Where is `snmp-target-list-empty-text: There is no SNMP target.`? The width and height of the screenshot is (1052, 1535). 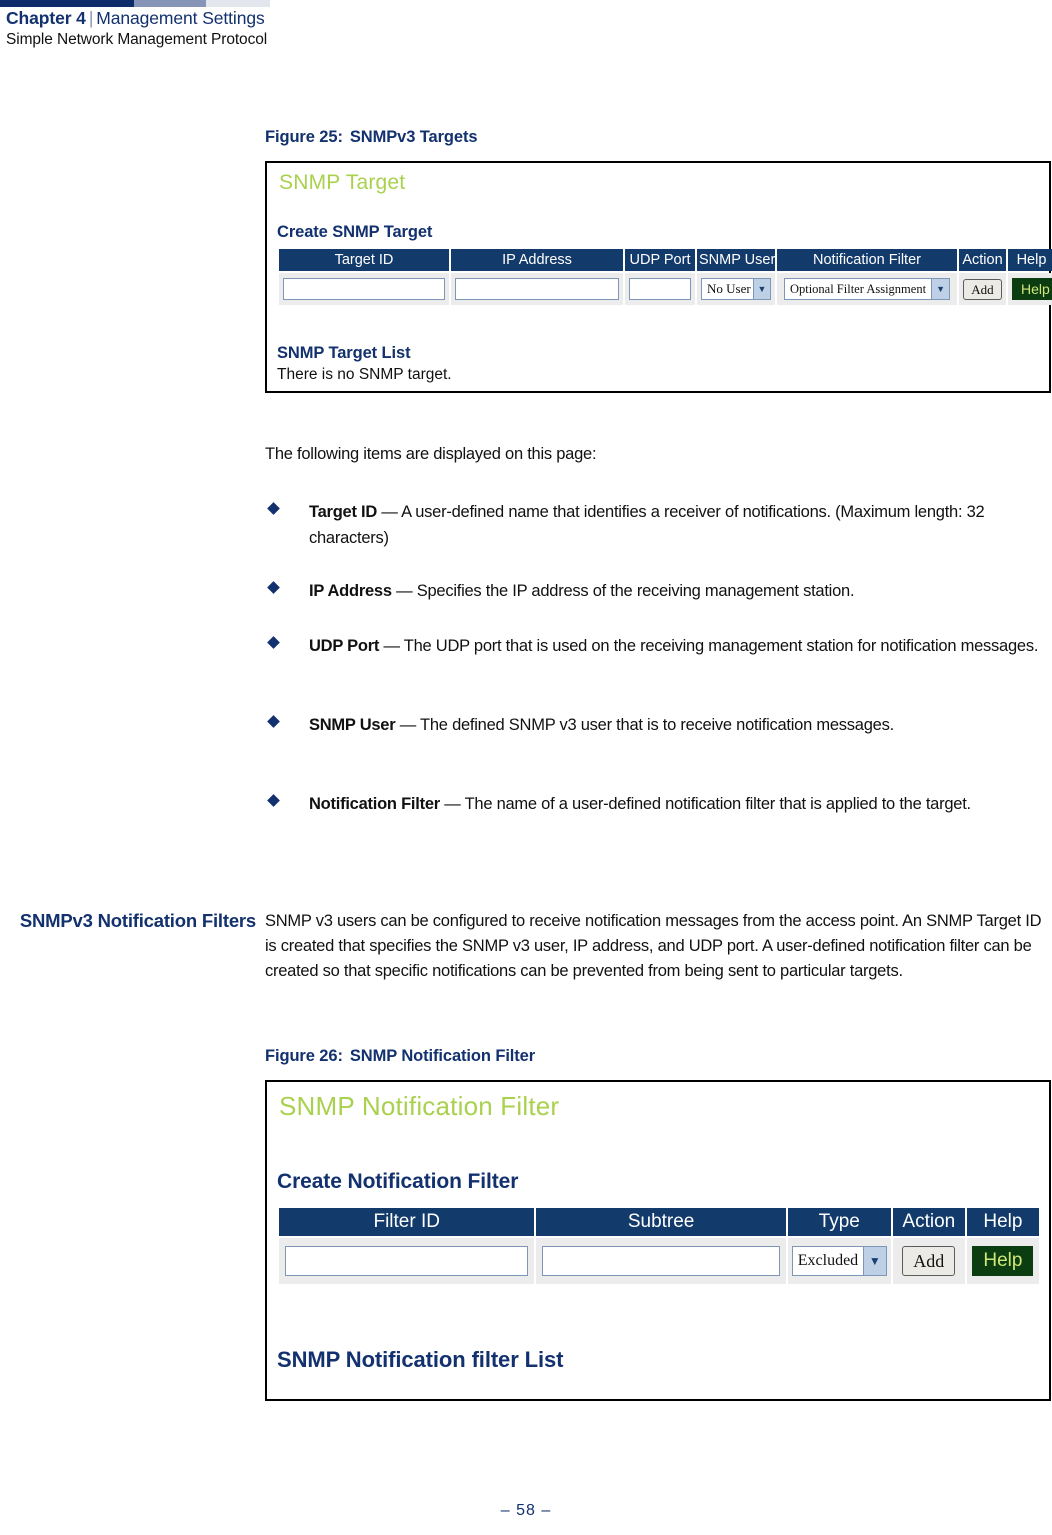 snmp-target-list-empty-text: There is no SNMP target. is located at coordinates (364, 374).